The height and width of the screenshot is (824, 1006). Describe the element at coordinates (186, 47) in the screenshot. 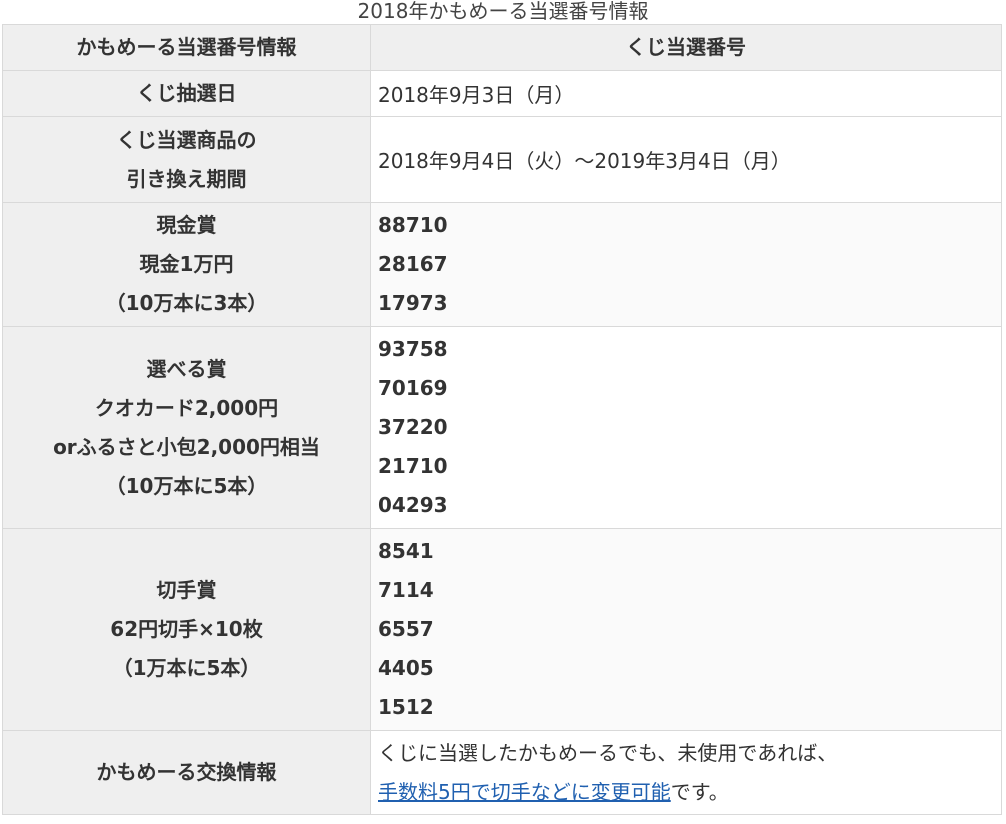

I see `header-left: かもめーる当選番号情報` at that location.